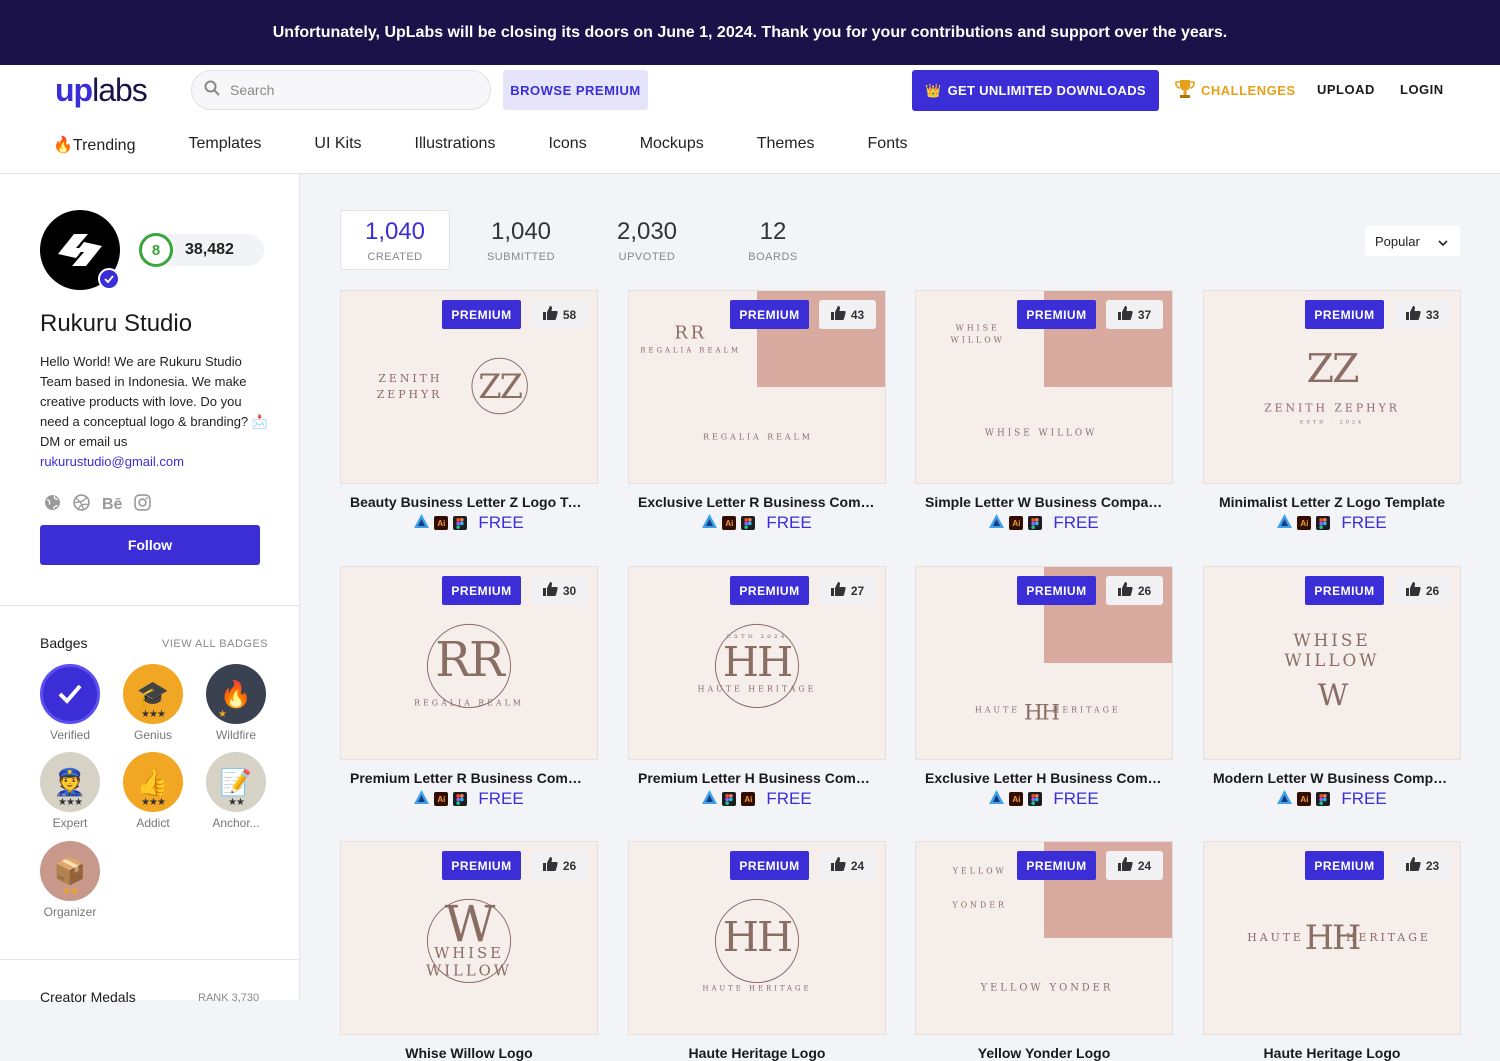 This screenshot has height=1061, width=1500. What do you see at coordinates (1035, 90) in the screenshot?
I see `get-unlimited-downloads-button: 👑 GET UNLIMITED DOWNLOADS` at bounding box center [1035, 90].